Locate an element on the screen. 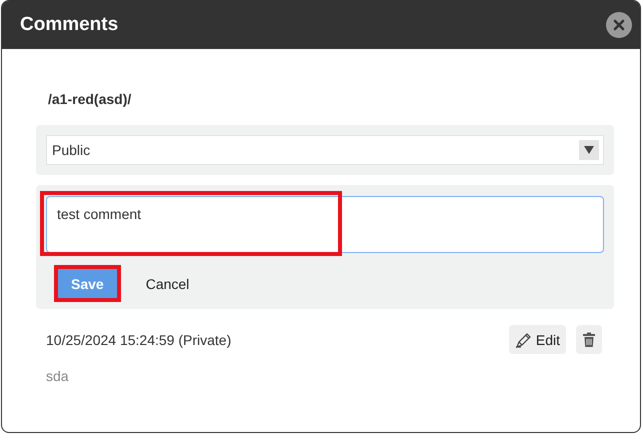 The image size is (642, 435). path-label: /a1-red(asd)/ is located at coordinates (90, 99).